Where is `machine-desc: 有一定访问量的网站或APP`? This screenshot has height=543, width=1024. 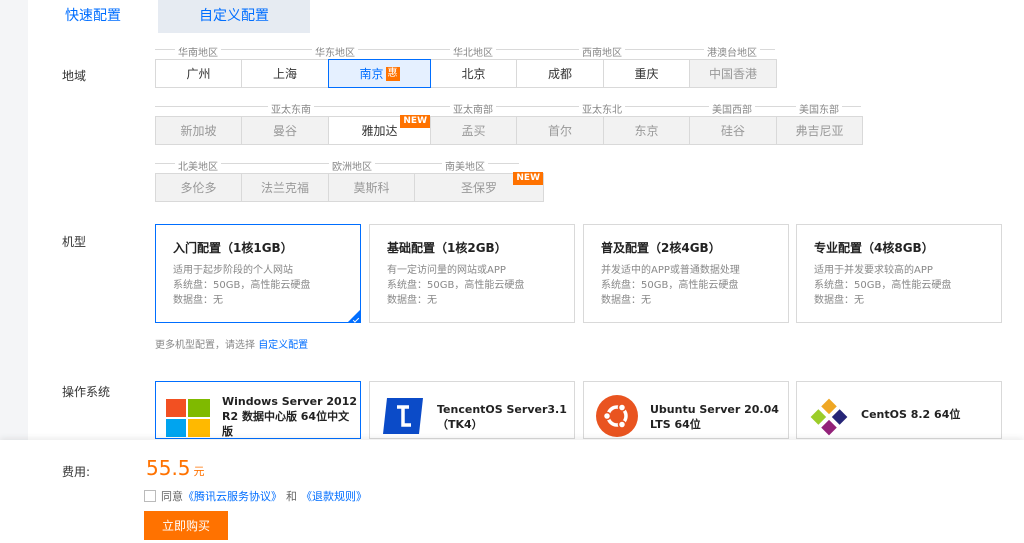
machine-desc: 有一定访问量的网站或APP is located at coordinates (446, 270).